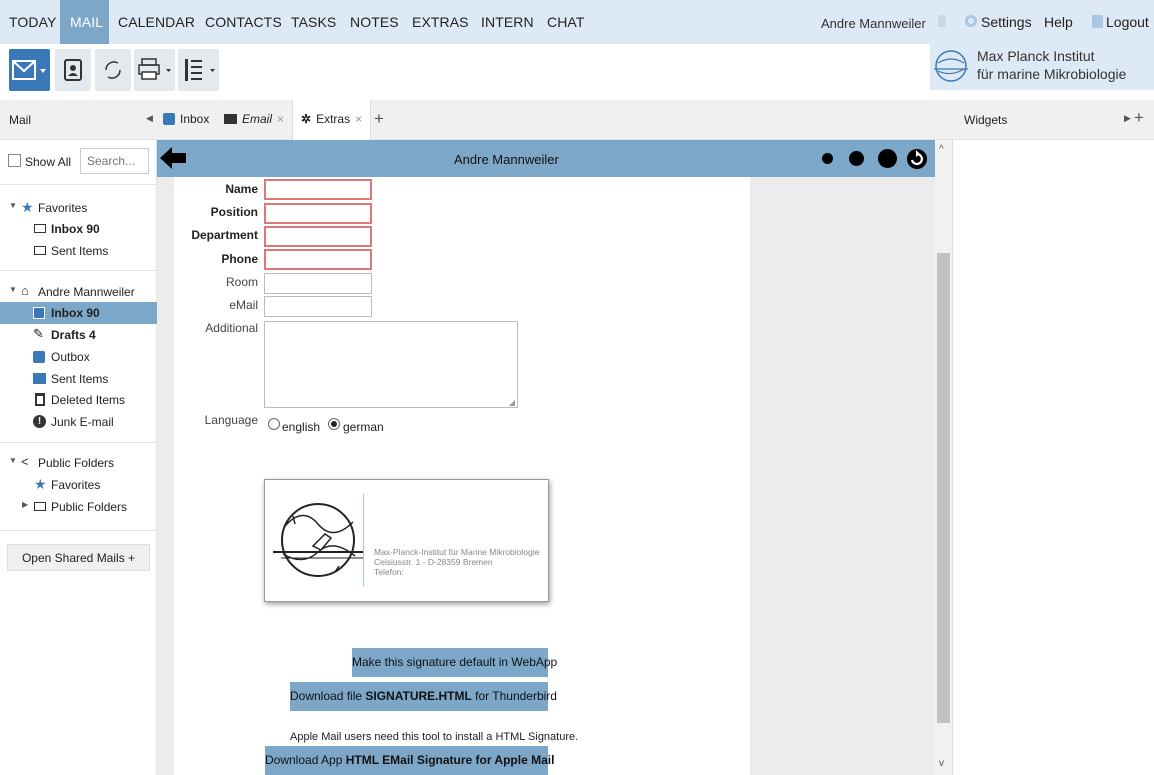  Describe the element at coordinates (78, 422) in the screenshot. I see `sidebar-item-junk: ! Junk E-mail` at that location.